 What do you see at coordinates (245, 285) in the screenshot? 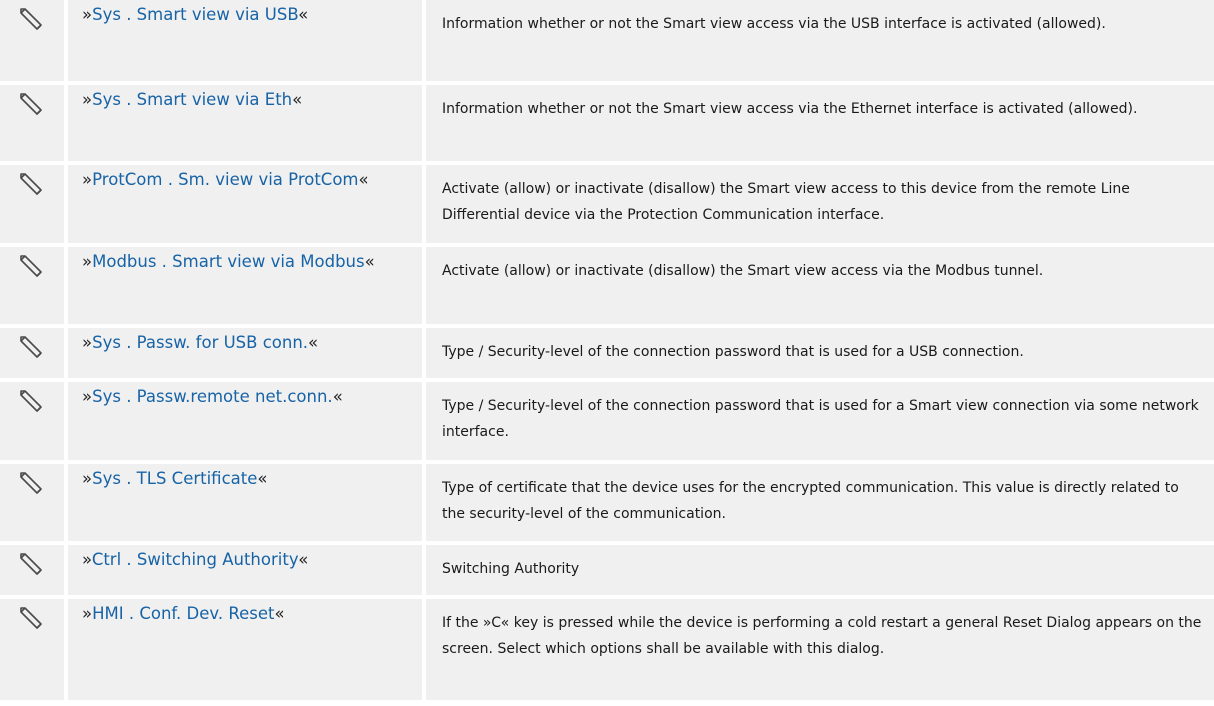
I see `parameter-name-cell: »Modbus . Smart view via Modbus«` at bounding box center [245, 285].